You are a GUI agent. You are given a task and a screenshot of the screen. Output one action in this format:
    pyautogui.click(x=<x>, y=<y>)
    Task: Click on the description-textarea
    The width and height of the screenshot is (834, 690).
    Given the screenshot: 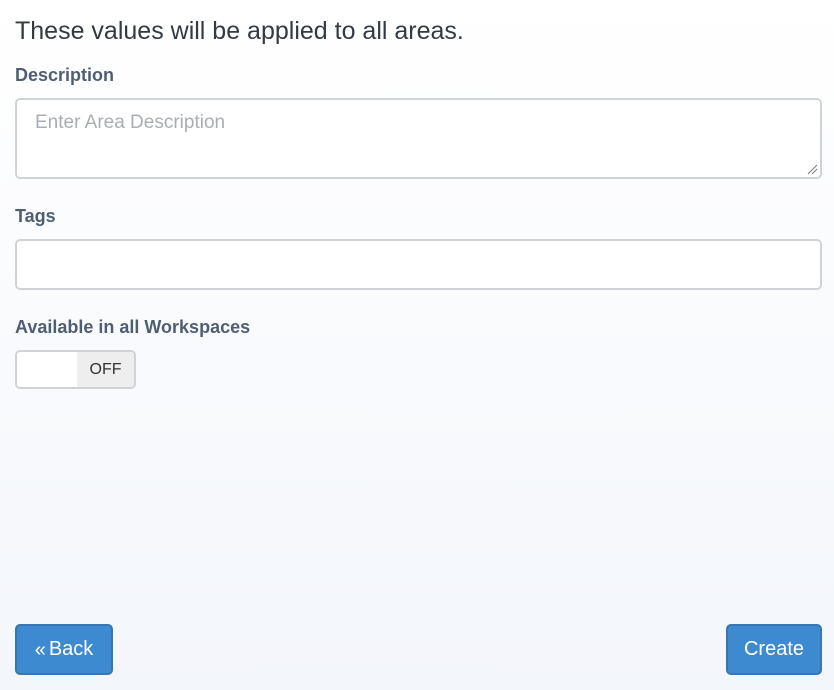 What is the action you would take?
    pyautogui.click(x=418, y=138)
    